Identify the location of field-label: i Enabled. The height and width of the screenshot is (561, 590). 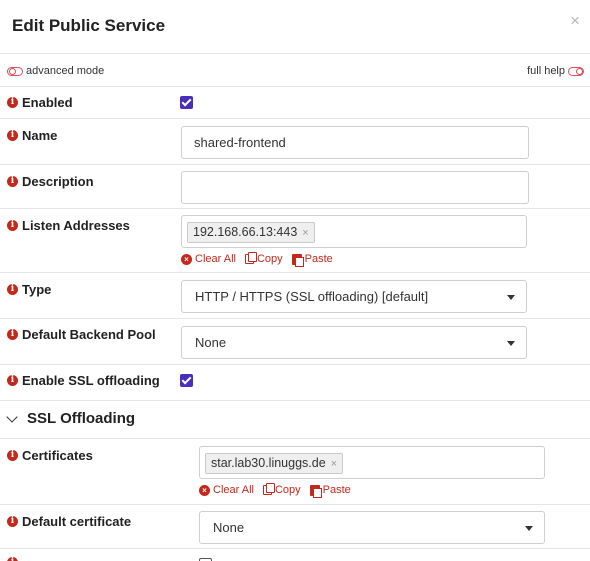
(40, 102).